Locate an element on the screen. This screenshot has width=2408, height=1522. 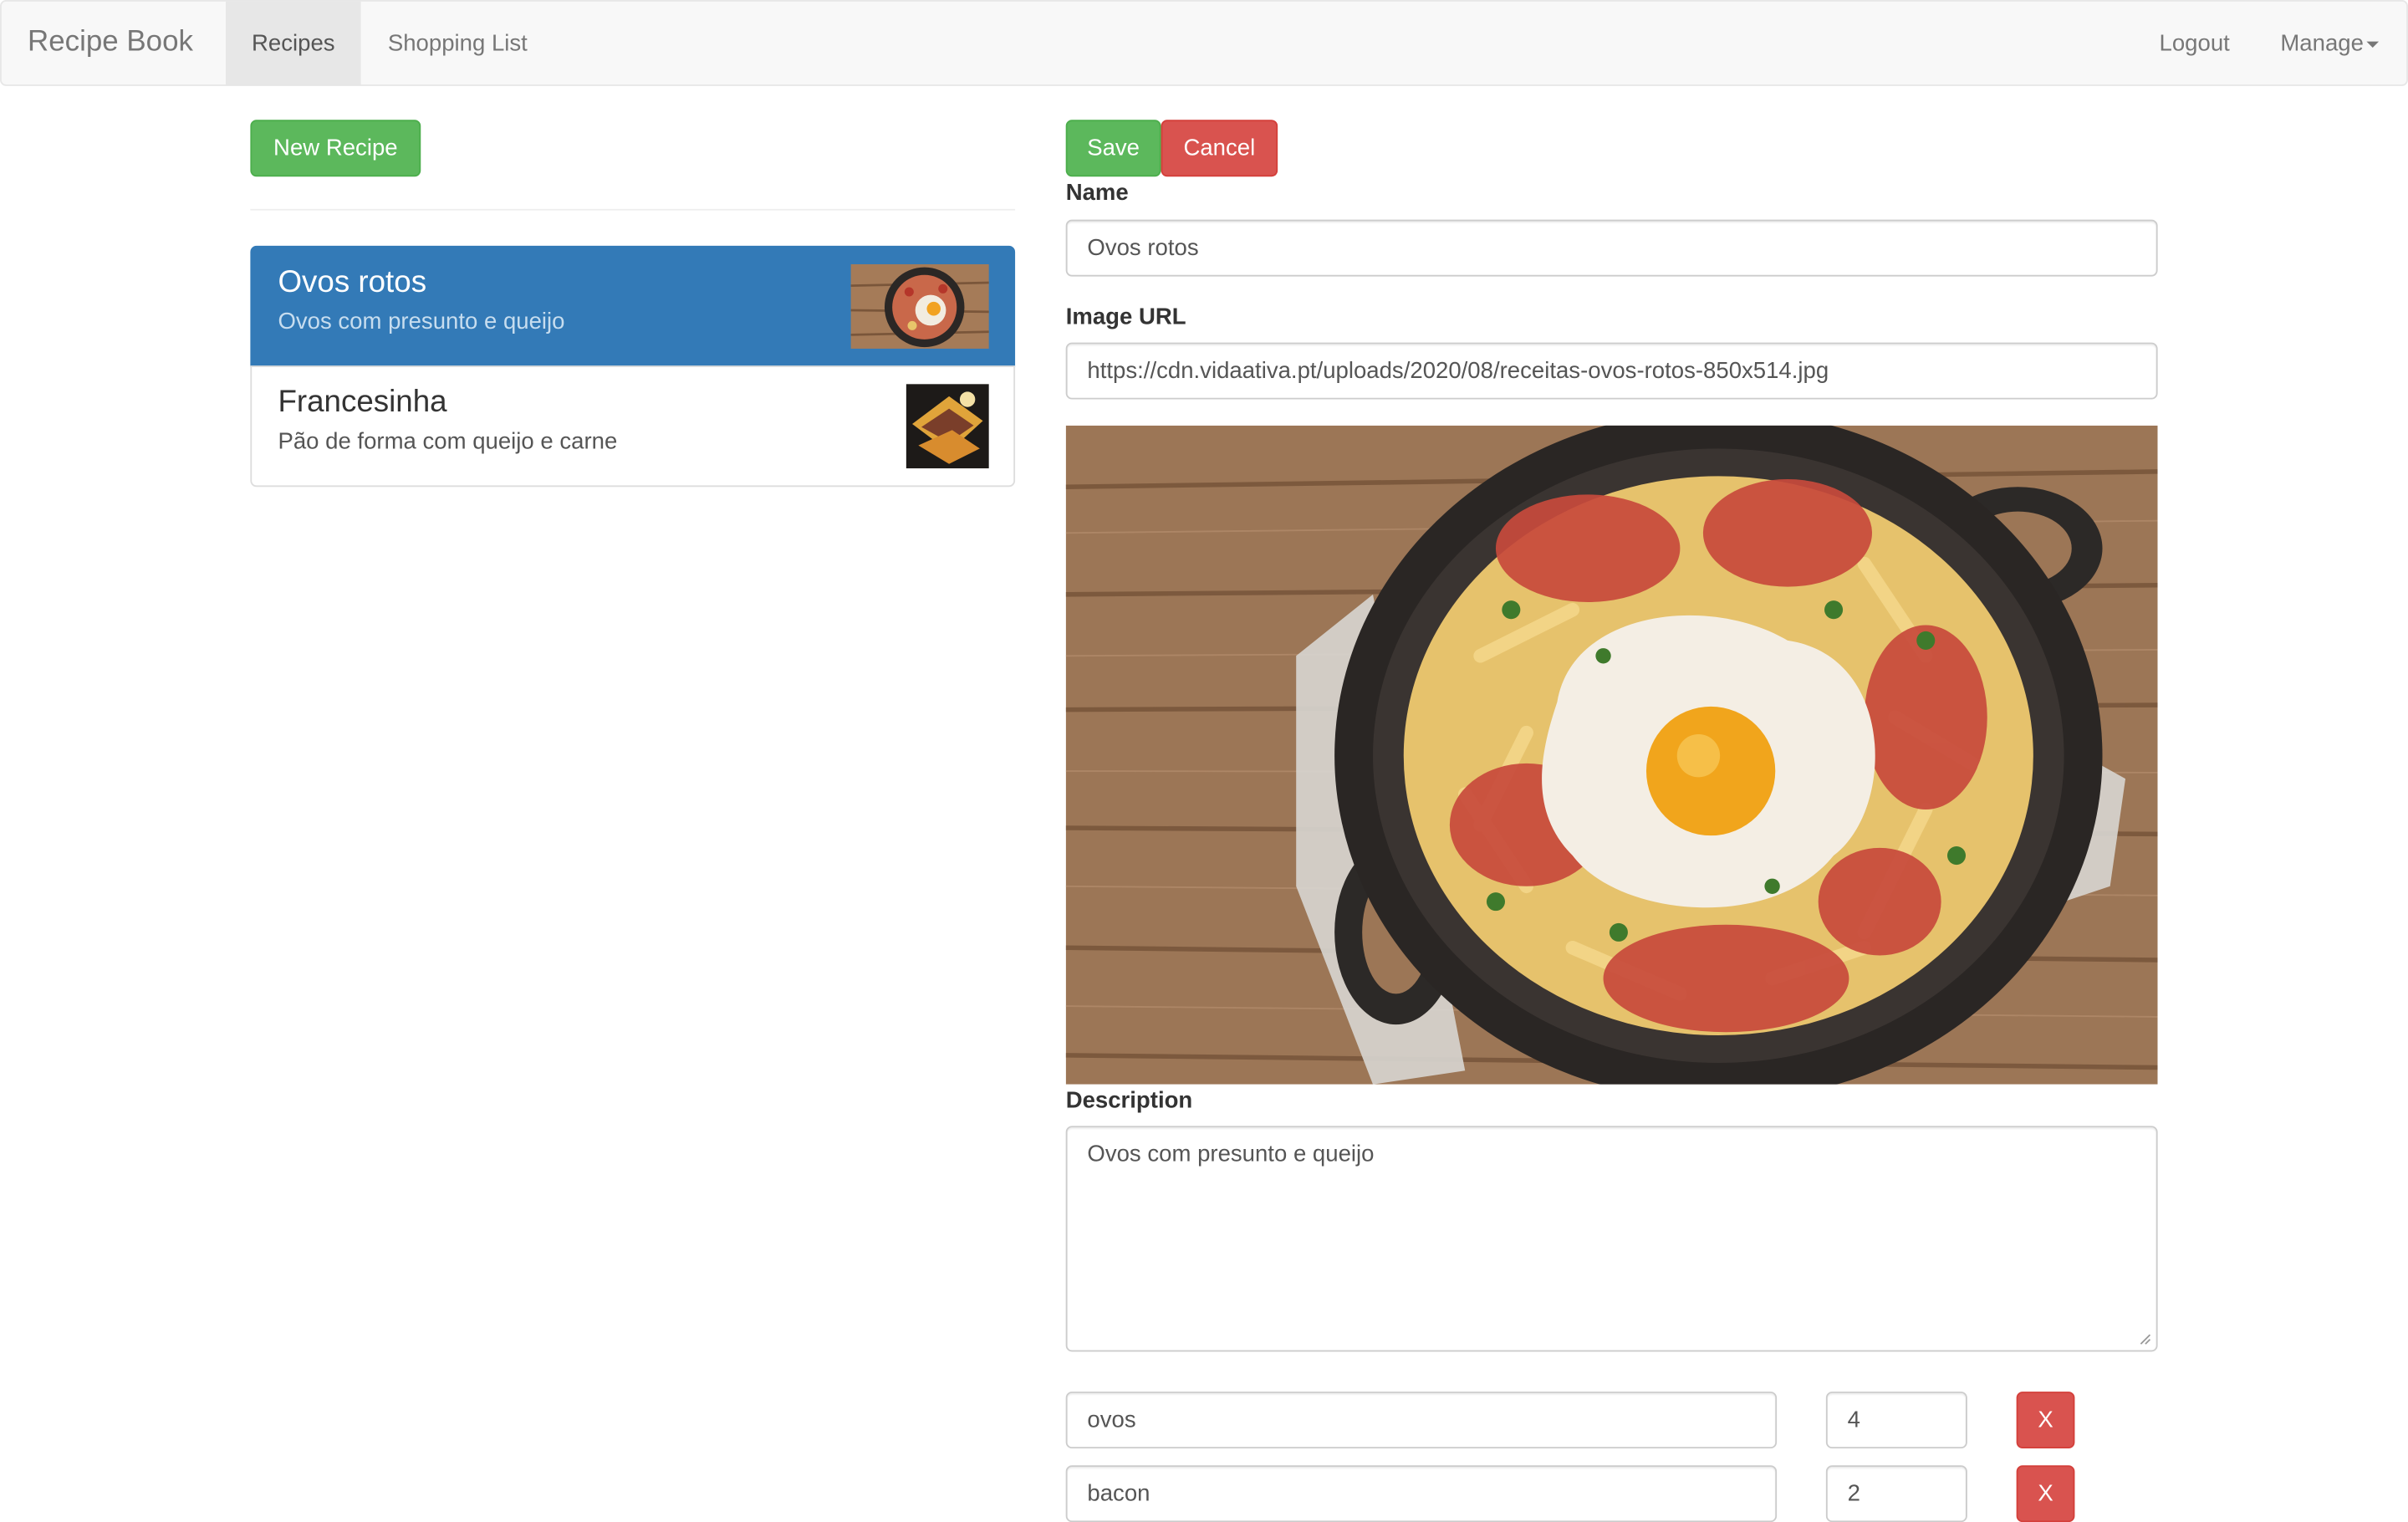
divider is located at coordinates (633, 209).